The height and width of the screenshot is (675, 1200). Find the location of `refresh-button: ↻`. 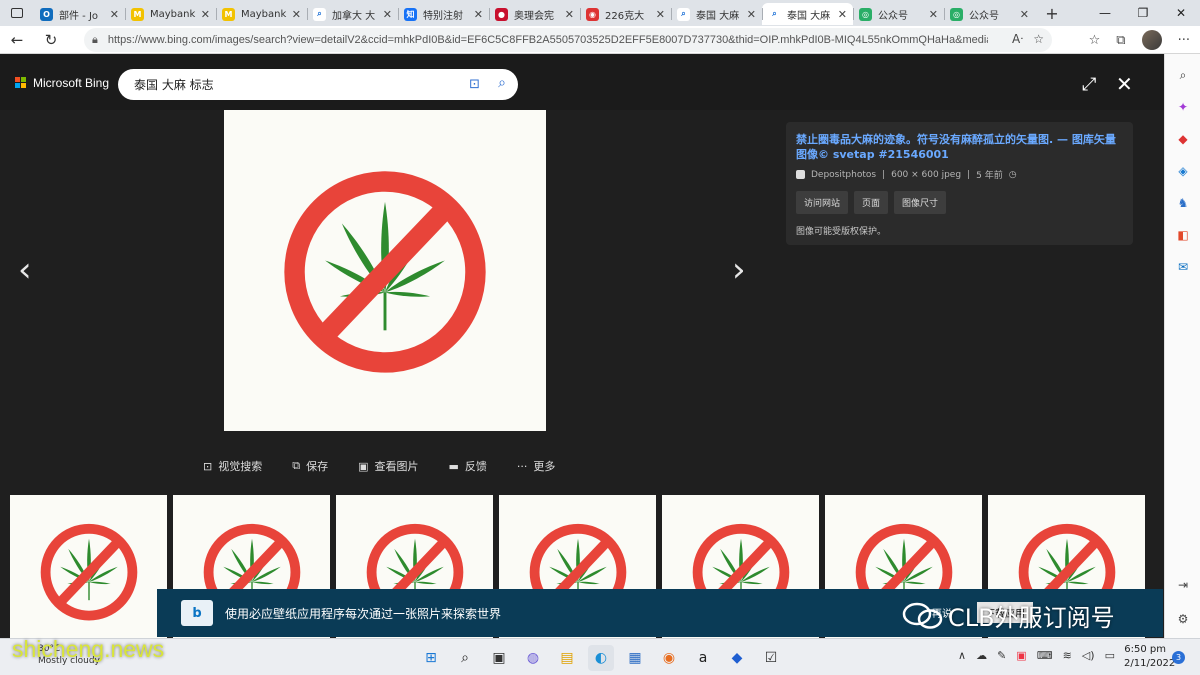

refresh-button: ↻ is located at coordinates (51, 40).